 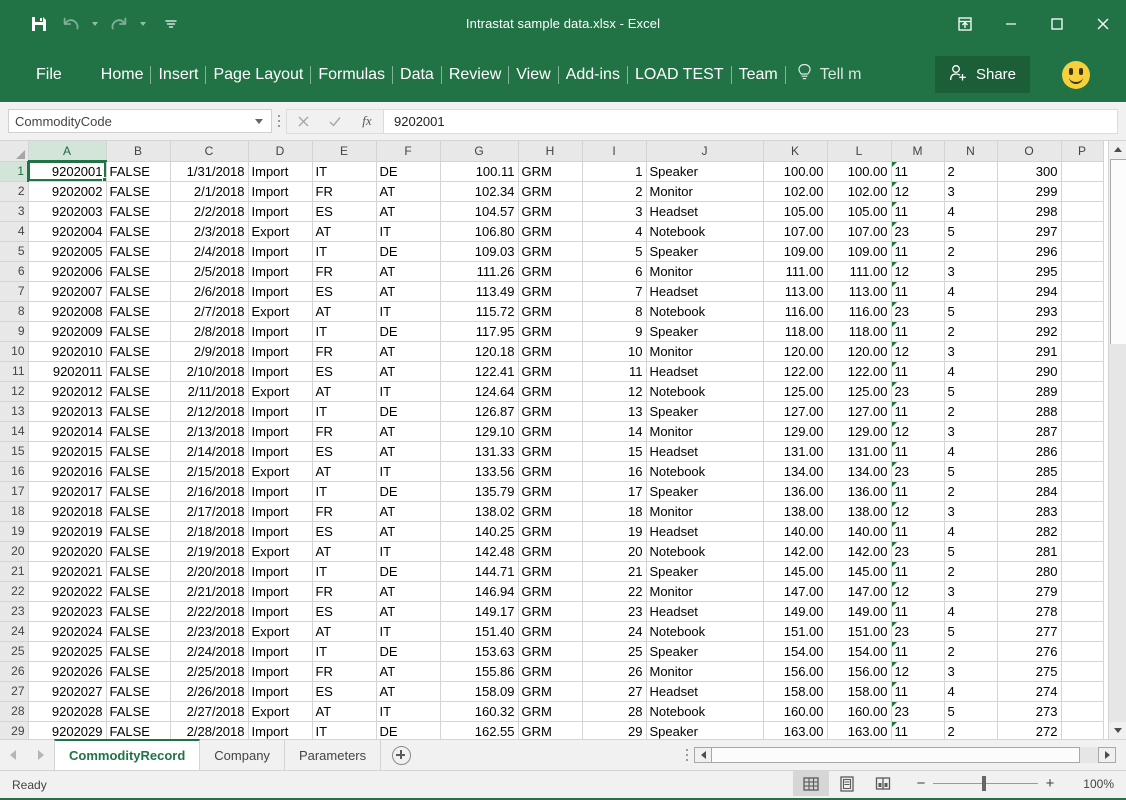 What do you see at coordinates (344, 631) in the screenshot?
I see `cell-E24: AT` at bounding box center [344, 631].